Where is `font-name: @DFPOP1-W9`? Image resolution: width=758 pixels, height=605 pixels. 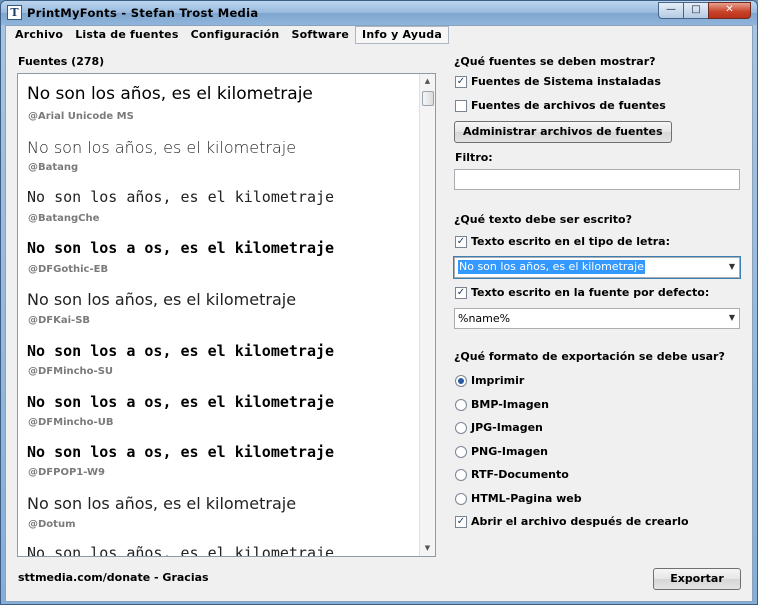
font-name: @DFPOP1-W9 is located at coordinates (66, 472).